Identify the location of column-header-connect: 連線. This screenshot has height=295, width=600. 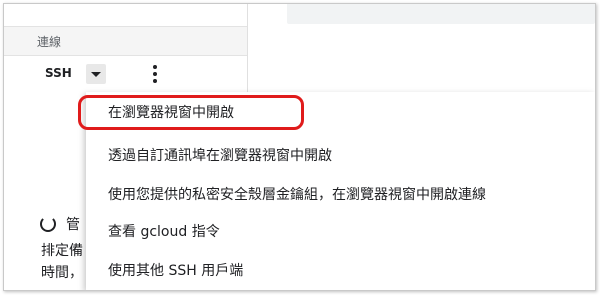
(49, 42).